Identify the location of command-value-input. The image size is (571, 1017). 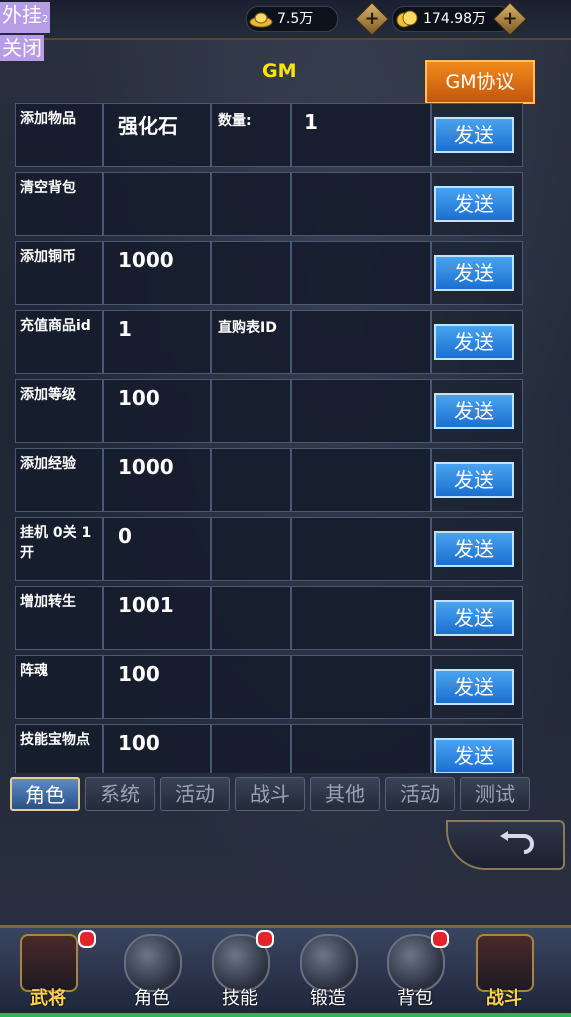
(157, 204).